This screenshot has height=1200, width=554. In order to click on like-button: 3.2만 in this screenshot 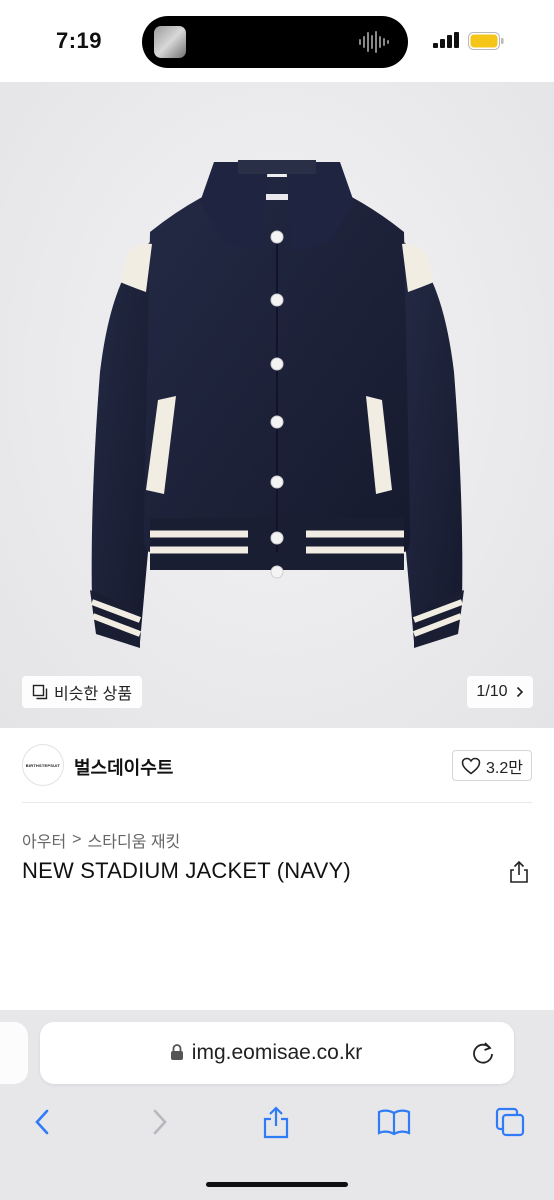, I will do `click(492, 765)`.